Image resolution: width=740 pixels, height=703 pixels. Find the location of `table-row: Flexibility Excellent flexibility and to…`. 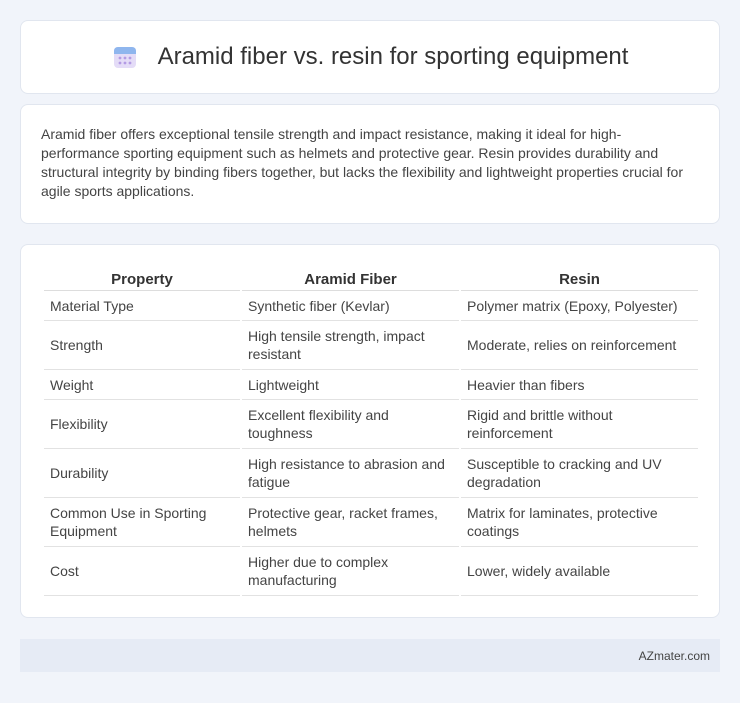

table-row: Flexibility Excellent flexibility and to… is located at coordinates (371, 424).